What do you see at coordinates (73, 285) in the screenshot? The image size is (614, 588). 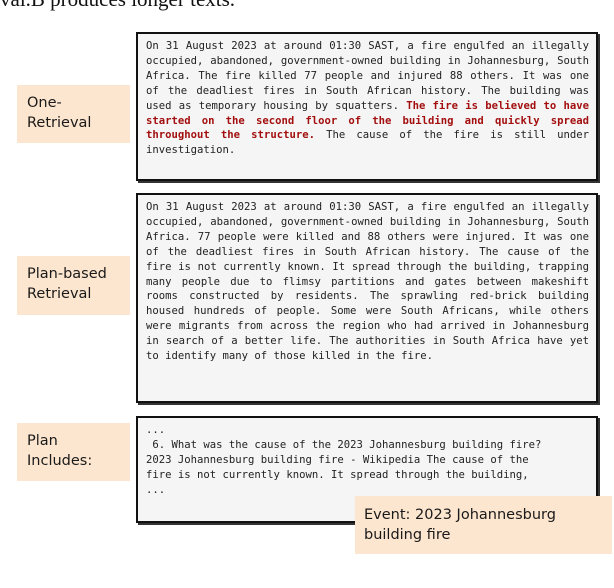 I see `label-plan-based-retrieval: Plan-based Retrieval` at bounding box center [73, 285].